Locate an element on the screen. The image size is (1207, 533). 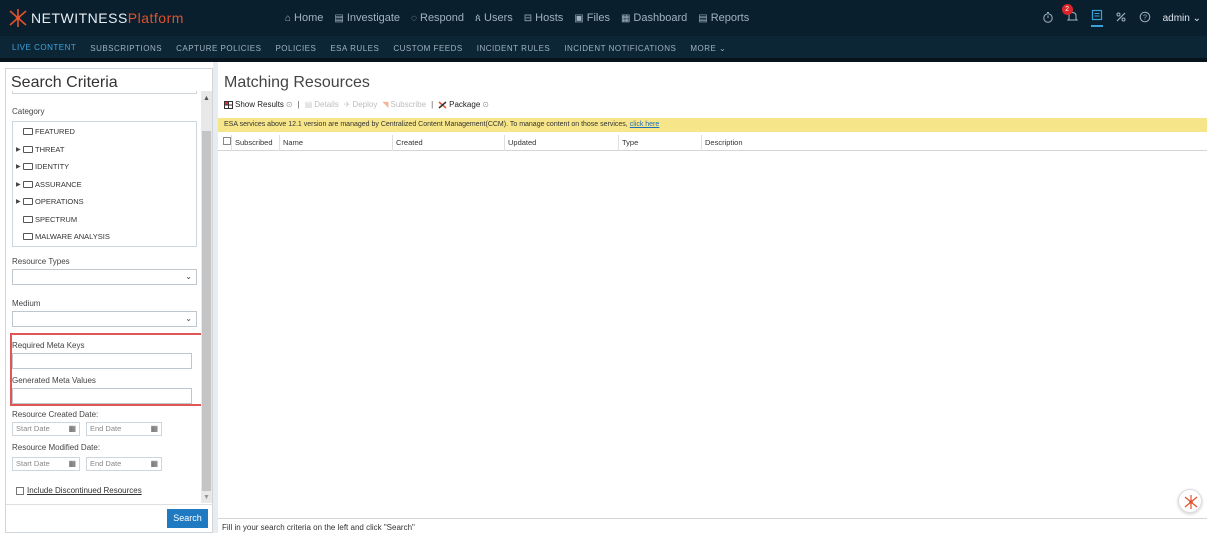
category-label: FEATURED is located at coordinates (55, 131).